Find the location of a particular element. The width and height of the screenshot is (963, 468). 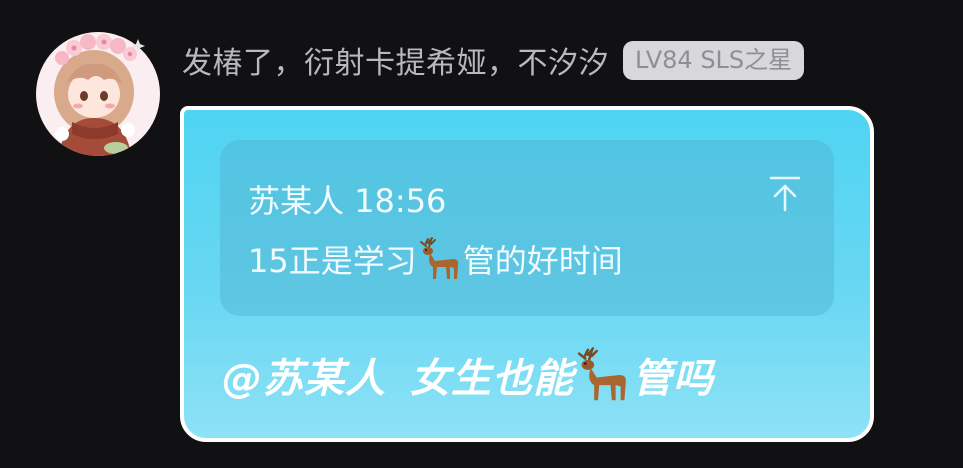

avatar is located at coordinates (98, 92).